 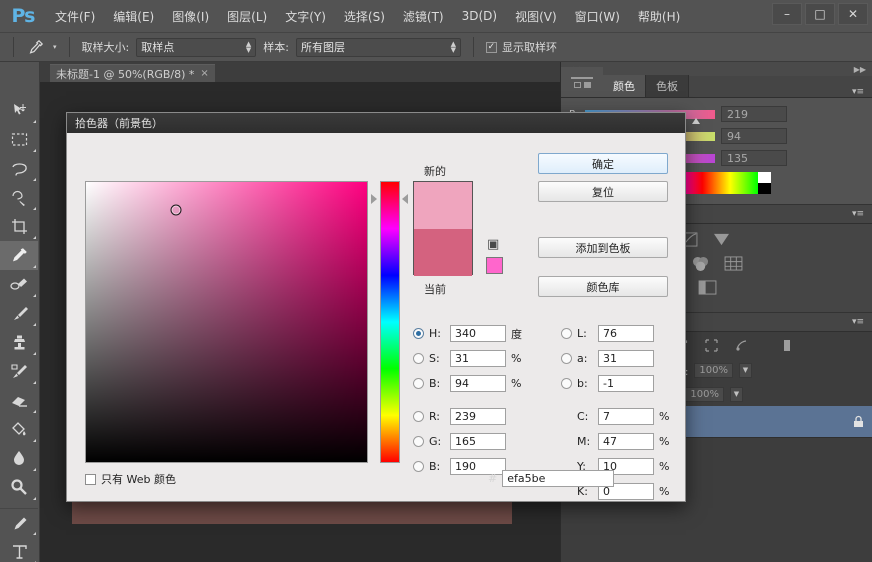 I want to click on web-safe-color-swatch, so click(x=494, y=265).